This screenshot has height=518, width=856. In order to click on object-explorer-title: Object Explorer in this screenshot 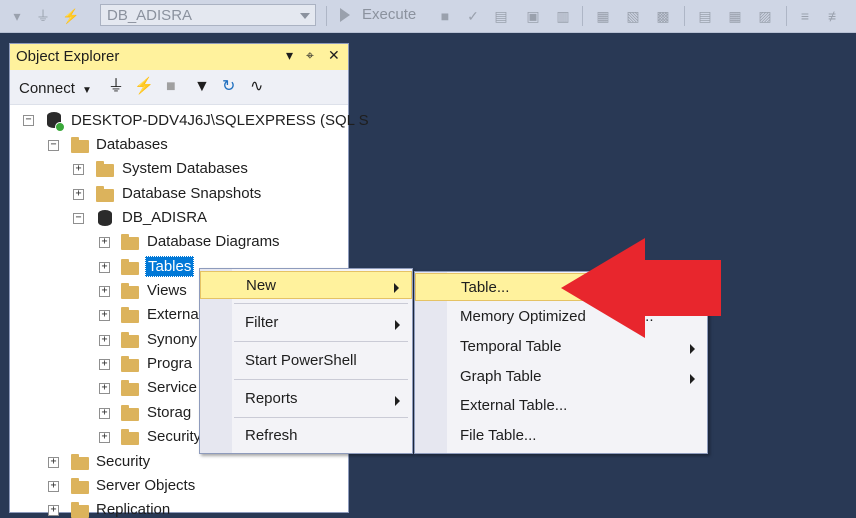, I will do `click(68, 56)`.